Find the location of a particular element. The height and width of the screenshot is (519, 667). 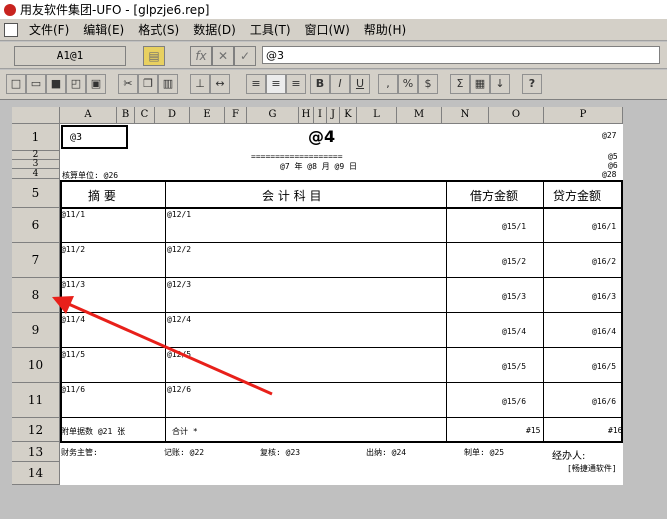

line-5-debit: @15/5 is located at coordinates (514, 366).